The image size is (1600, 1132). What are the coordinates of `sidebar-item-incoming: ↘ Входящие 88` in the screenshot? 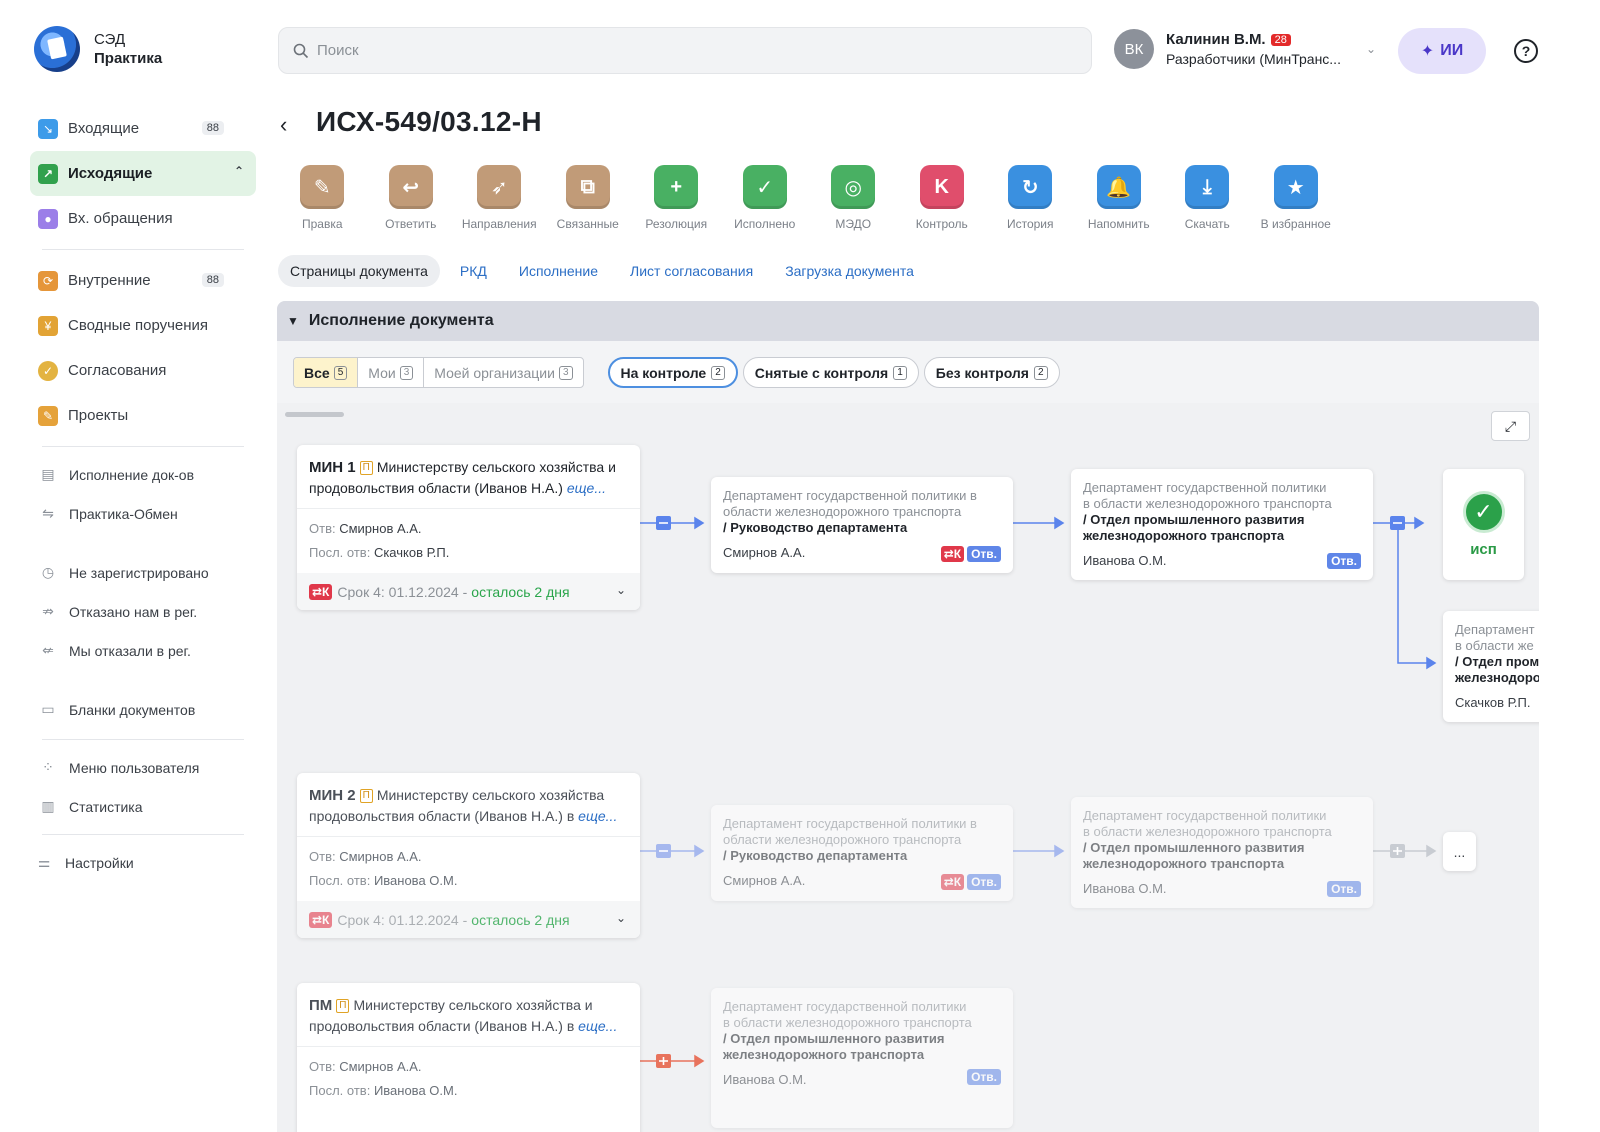 It's located at (143, 128).